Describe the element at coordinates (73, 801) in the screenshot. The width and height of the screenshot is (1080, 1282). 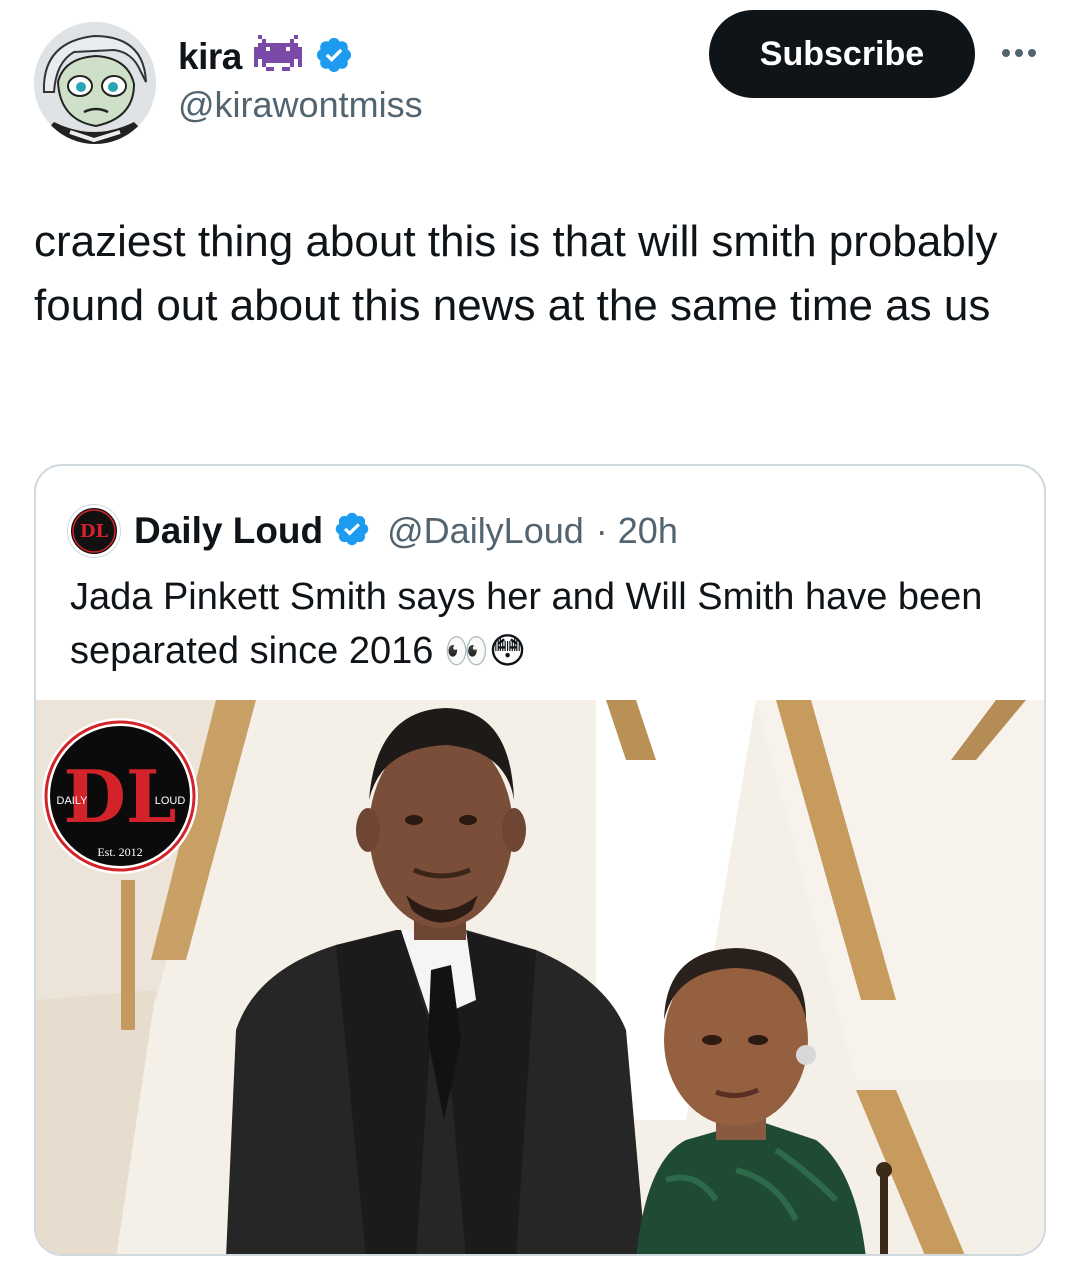
I see `logo-daily-text: DAILY` at that location.